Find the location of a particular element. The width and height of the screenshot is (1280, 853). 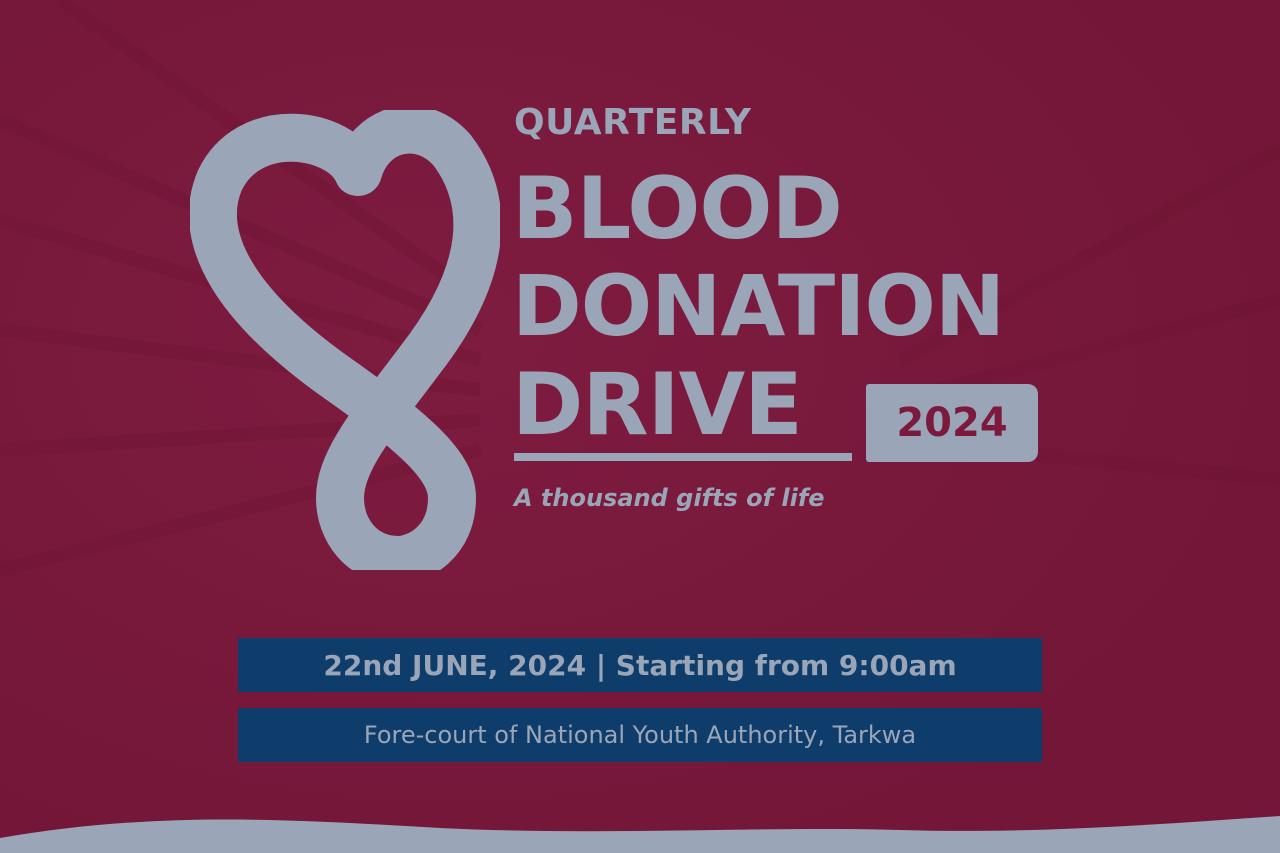

tagline: A thousand gifts of life is located at coordinates (669, 498).